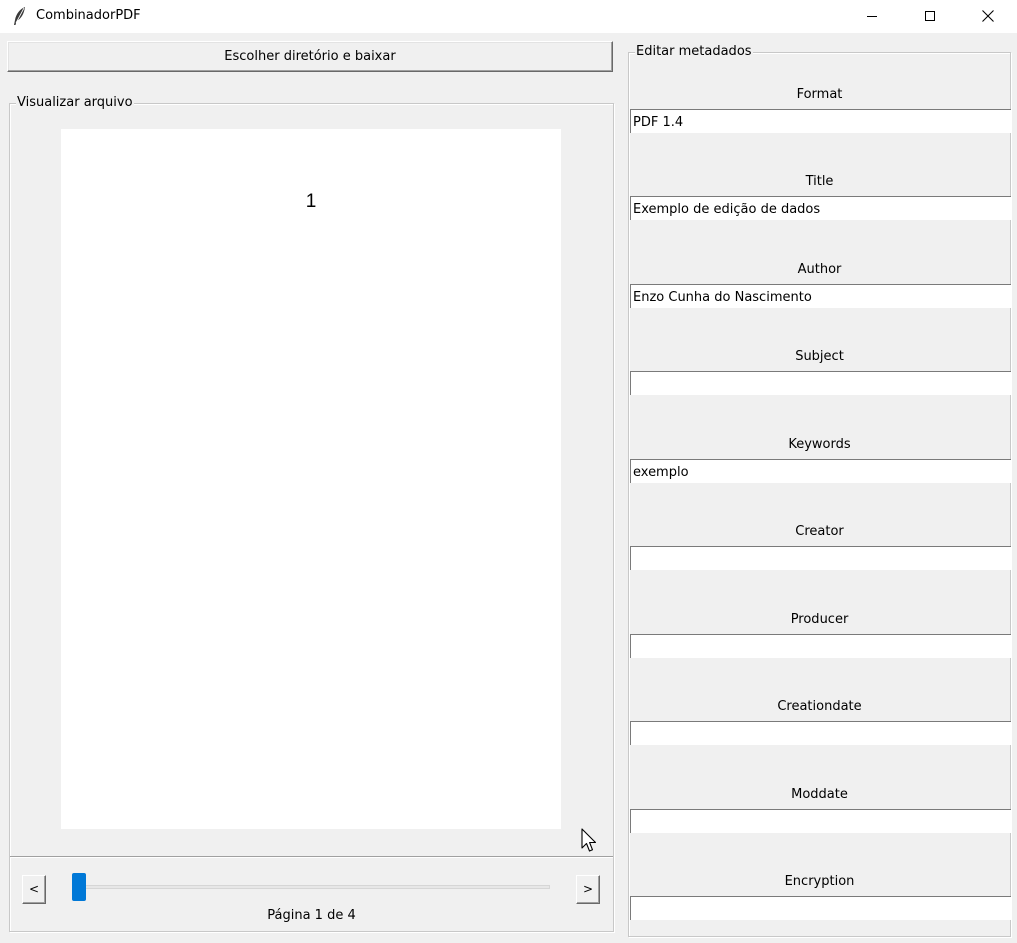 The image size is (1017, 943). What do you see at coordinates (79, 887) in the screenshot?
I see `page-slider-thumb` at bounding box center [79, 887].